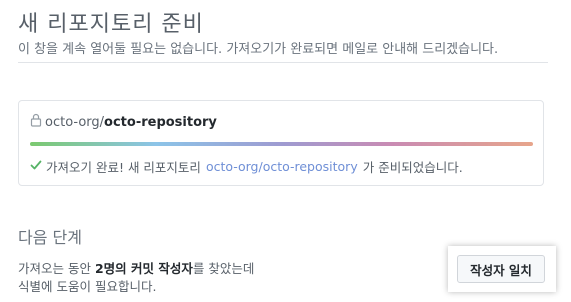 The height and width of the screenshot is (302, 571). What do you see at coordinates (50, 237) in the screenshot?
I see `next-steps-heading: 다음 단계` at bounding box center [50, 237].